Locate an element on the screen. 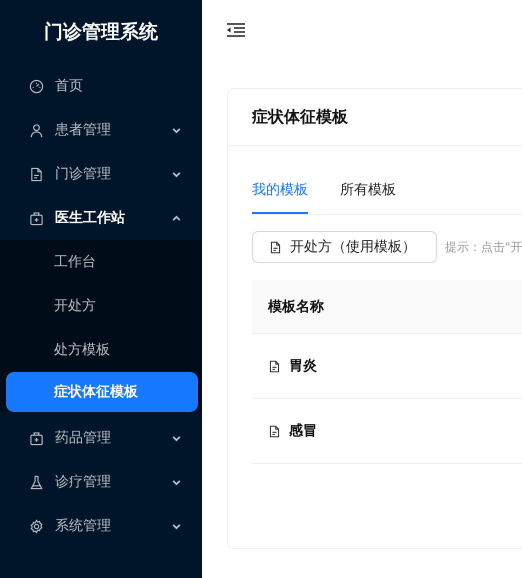 This screenshot has height=578, width=522. gauge-icon is located at coordinates (36, 86).